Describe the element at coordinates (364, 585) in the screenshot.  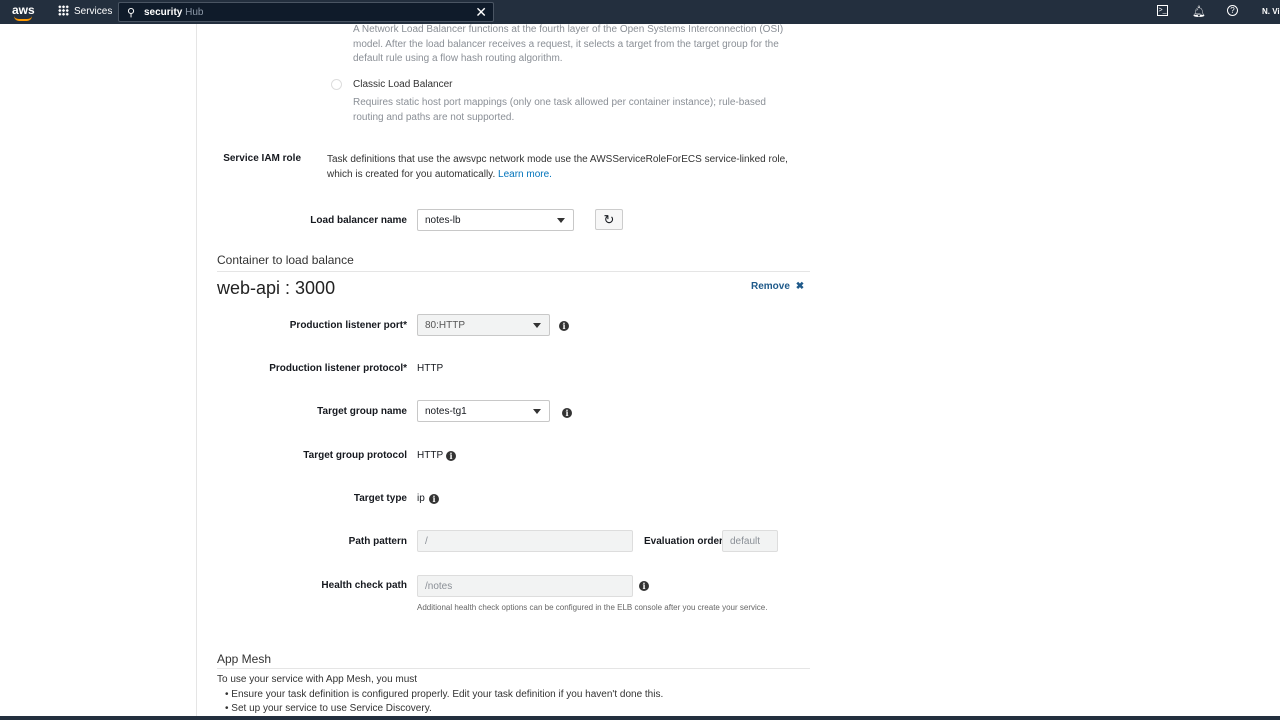
I see `health-check-label: Health check path` at that location.